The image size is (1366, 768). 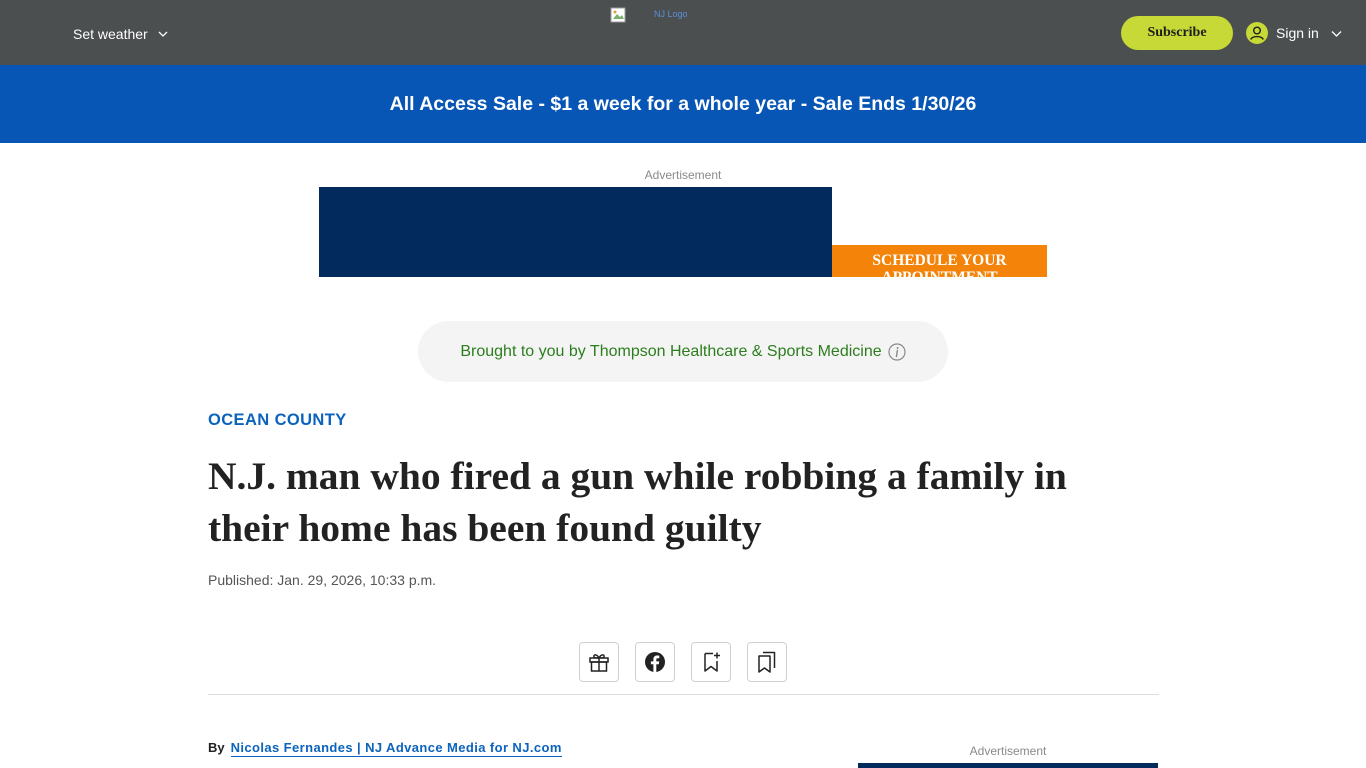 I want to click on saved-bookmarks-icon, so click(x=767, y=662).